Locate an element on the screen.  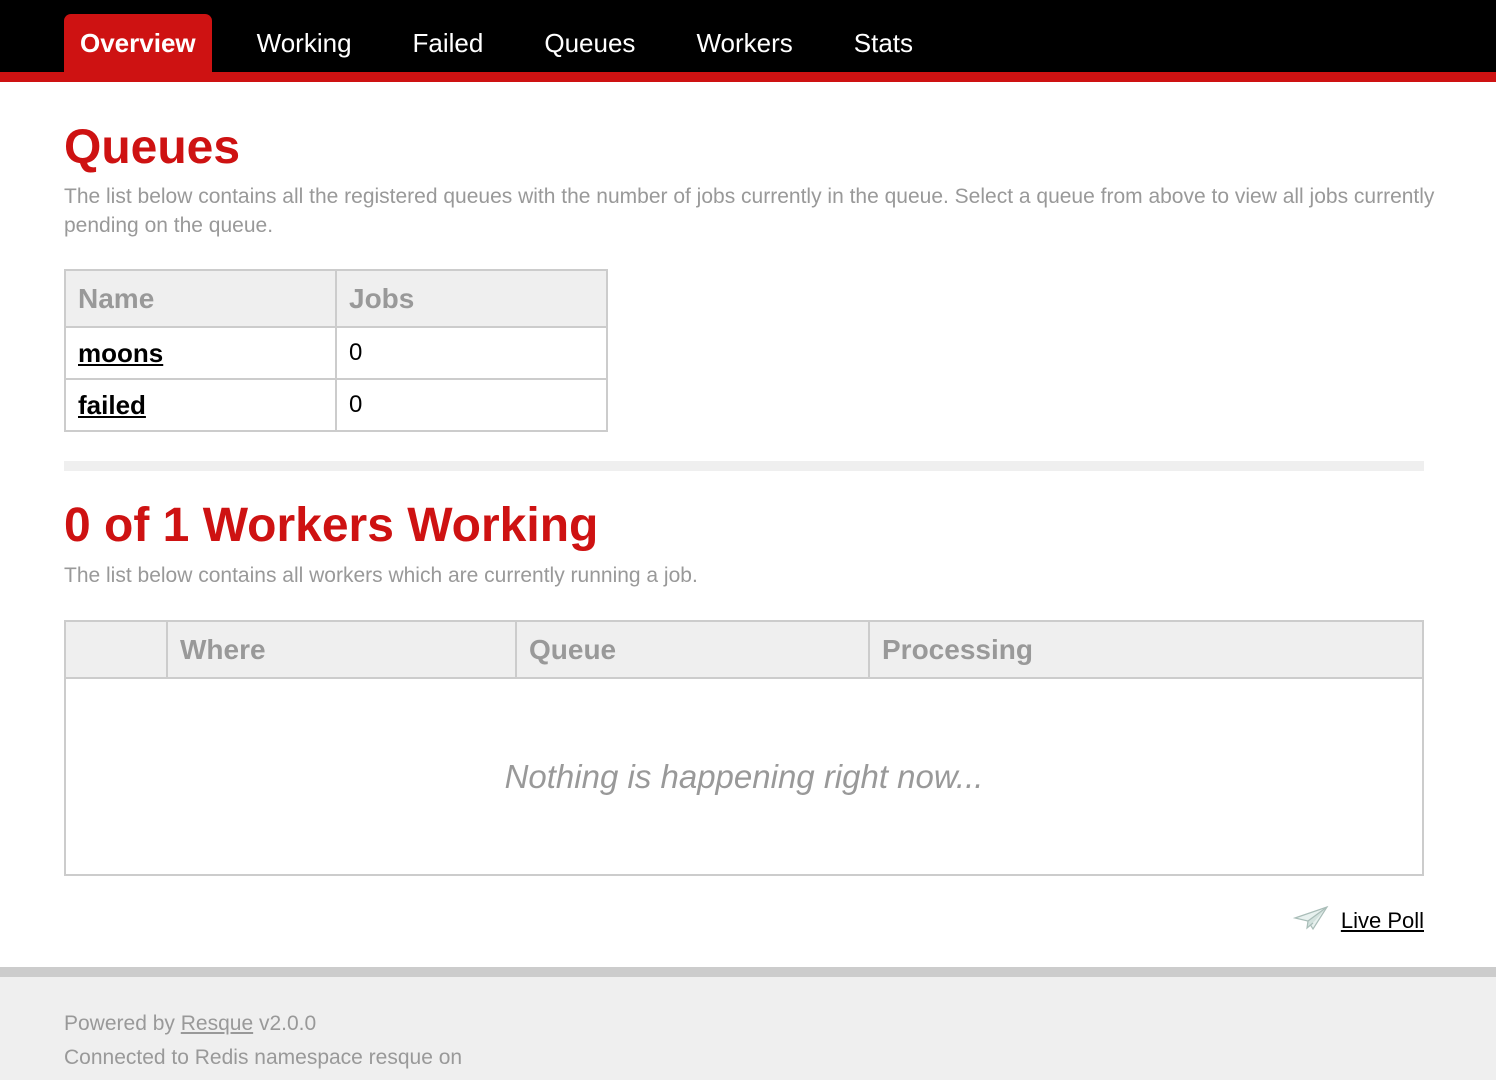
tab-overview: Overview is located at coordinates (138, 43).